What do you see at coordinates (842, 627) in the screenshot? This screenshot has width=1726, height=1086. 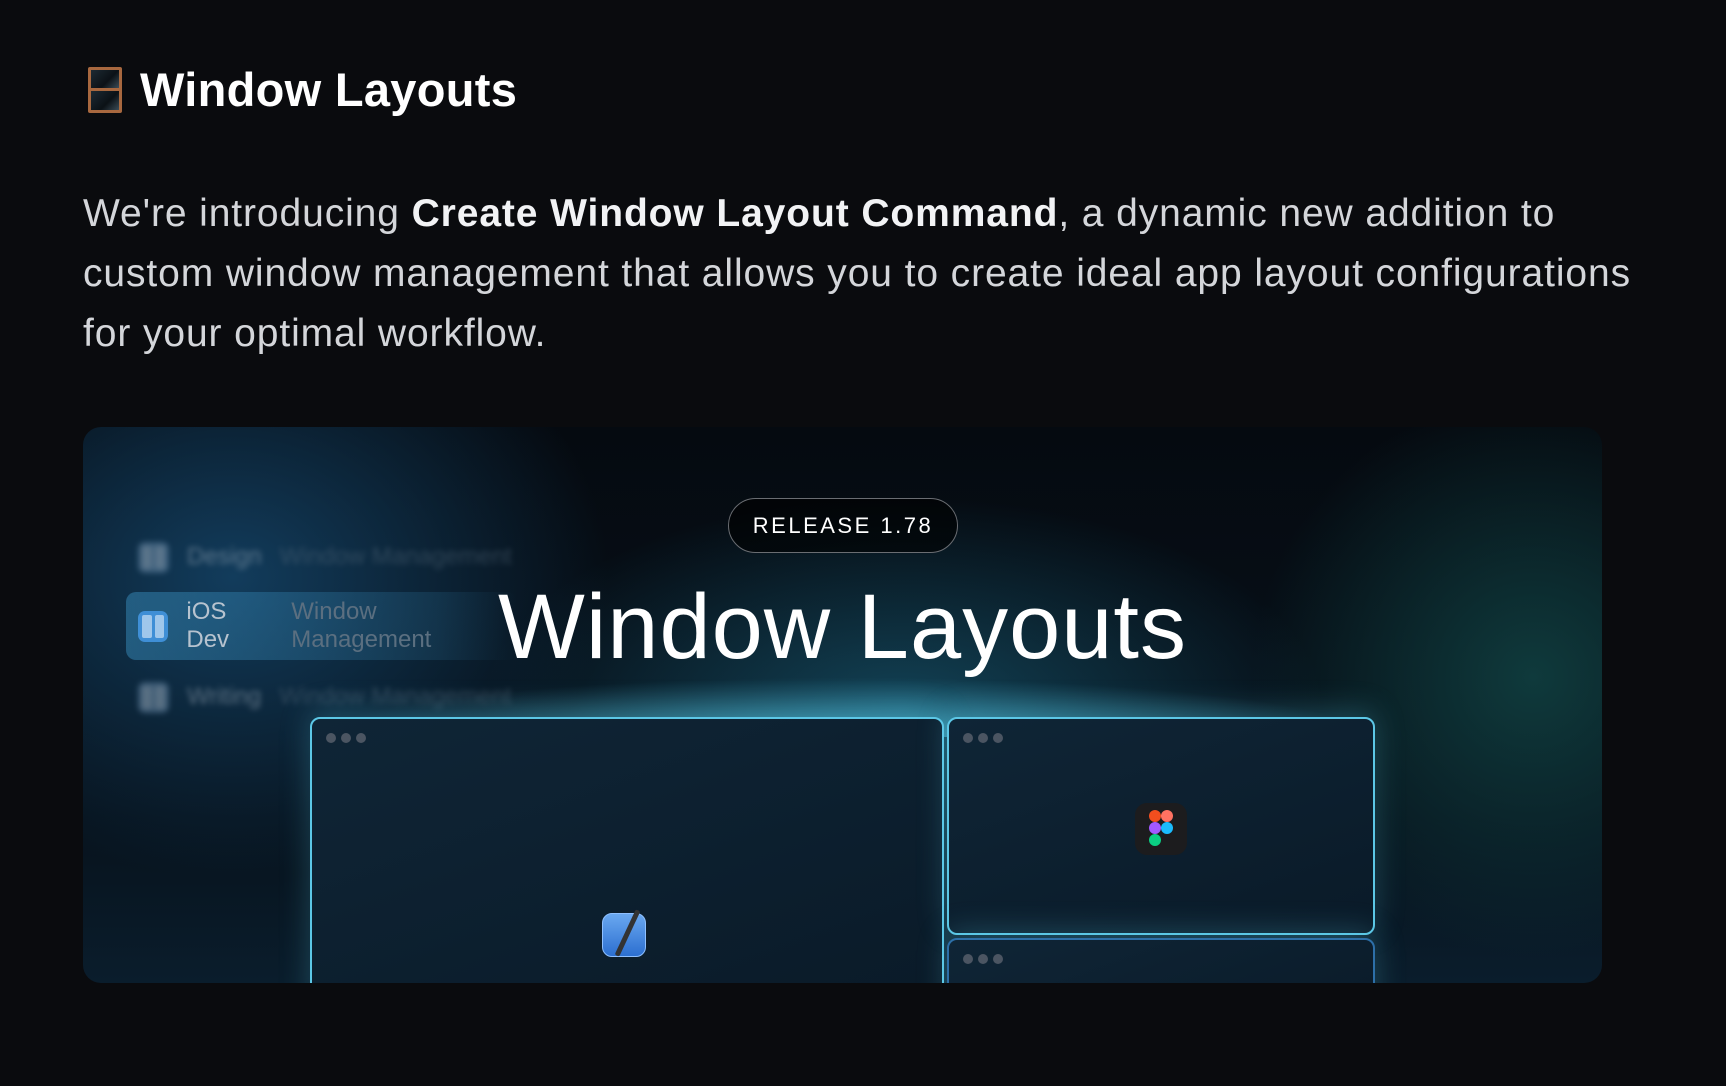 I see `hero-title: Window Layouts` at bounding box center [842, 627].